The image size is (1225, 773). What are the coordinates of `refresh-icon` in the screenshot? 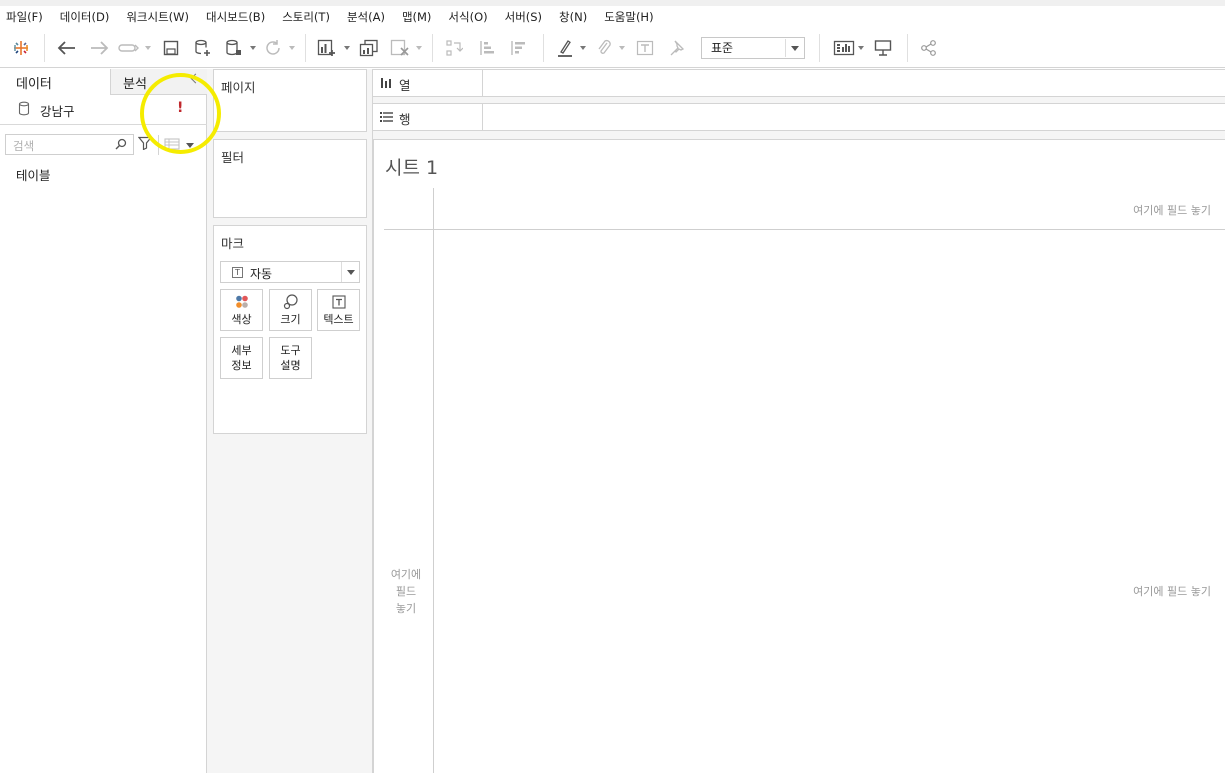 It's located at (273, 48).